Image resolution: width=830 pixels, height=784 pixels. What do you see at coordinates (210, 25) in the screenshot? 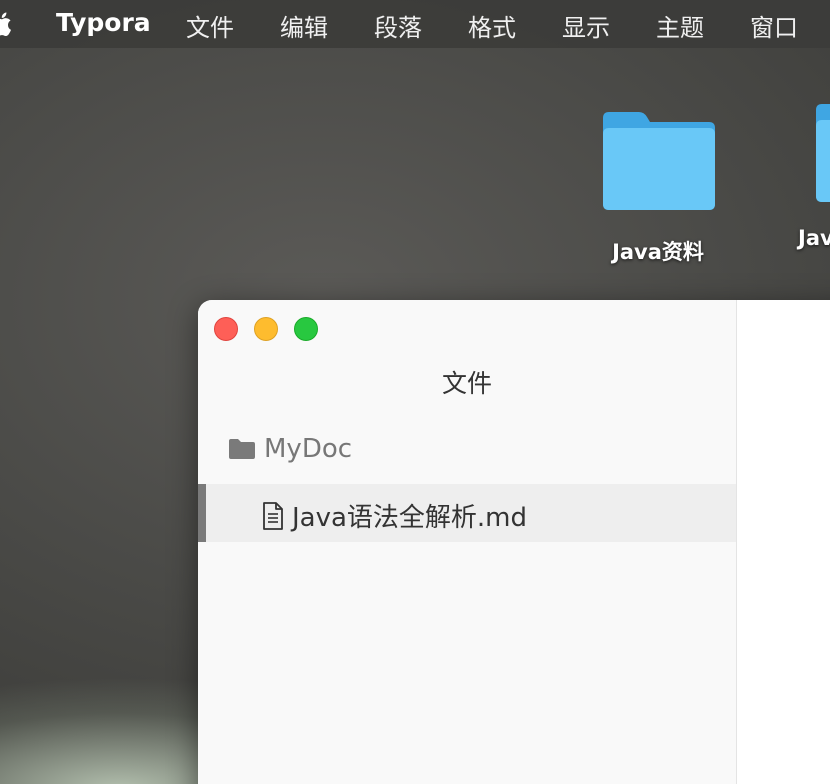
I see `menu-item-file: 文件` at bounding box center [210, 25].